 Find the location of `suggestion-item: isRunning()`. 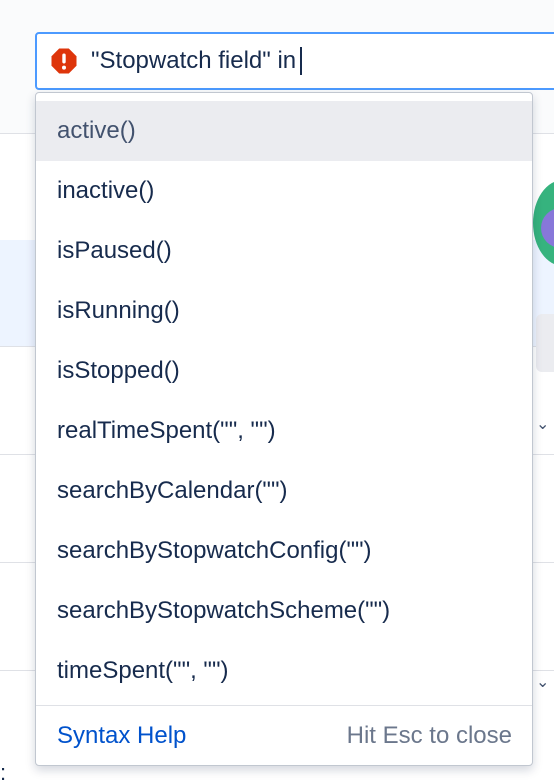

suggestion-item: isRunning() is located at coordinates (284, 311).